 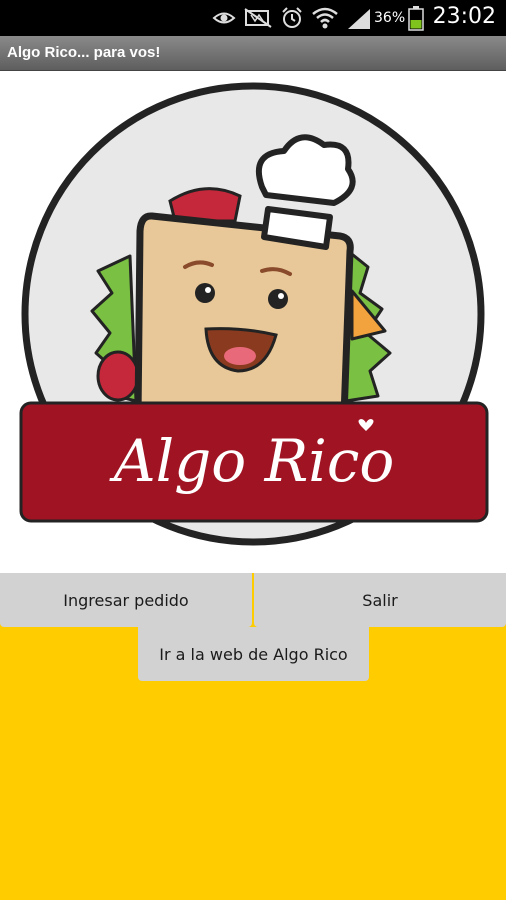 What do you see at coordinates (416, 18) in the screenshot?
I see `battery-icon` at bounding box center [416, 18].